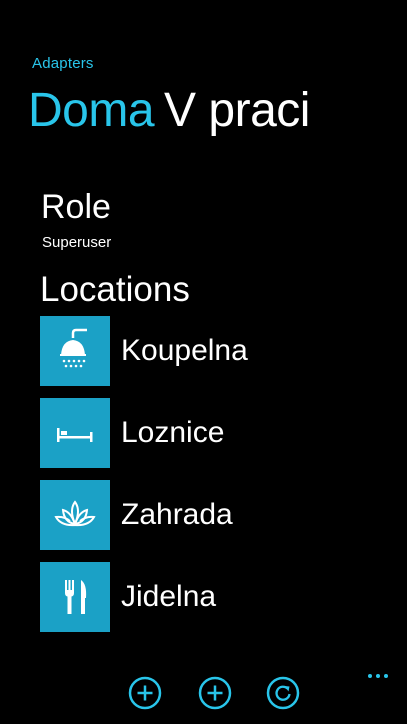 This screenshot has height=724, width=412. Describe the element at coordinates (91, 111) in the screenshot. I see `pivot-tab-doma: Doma` at that location.